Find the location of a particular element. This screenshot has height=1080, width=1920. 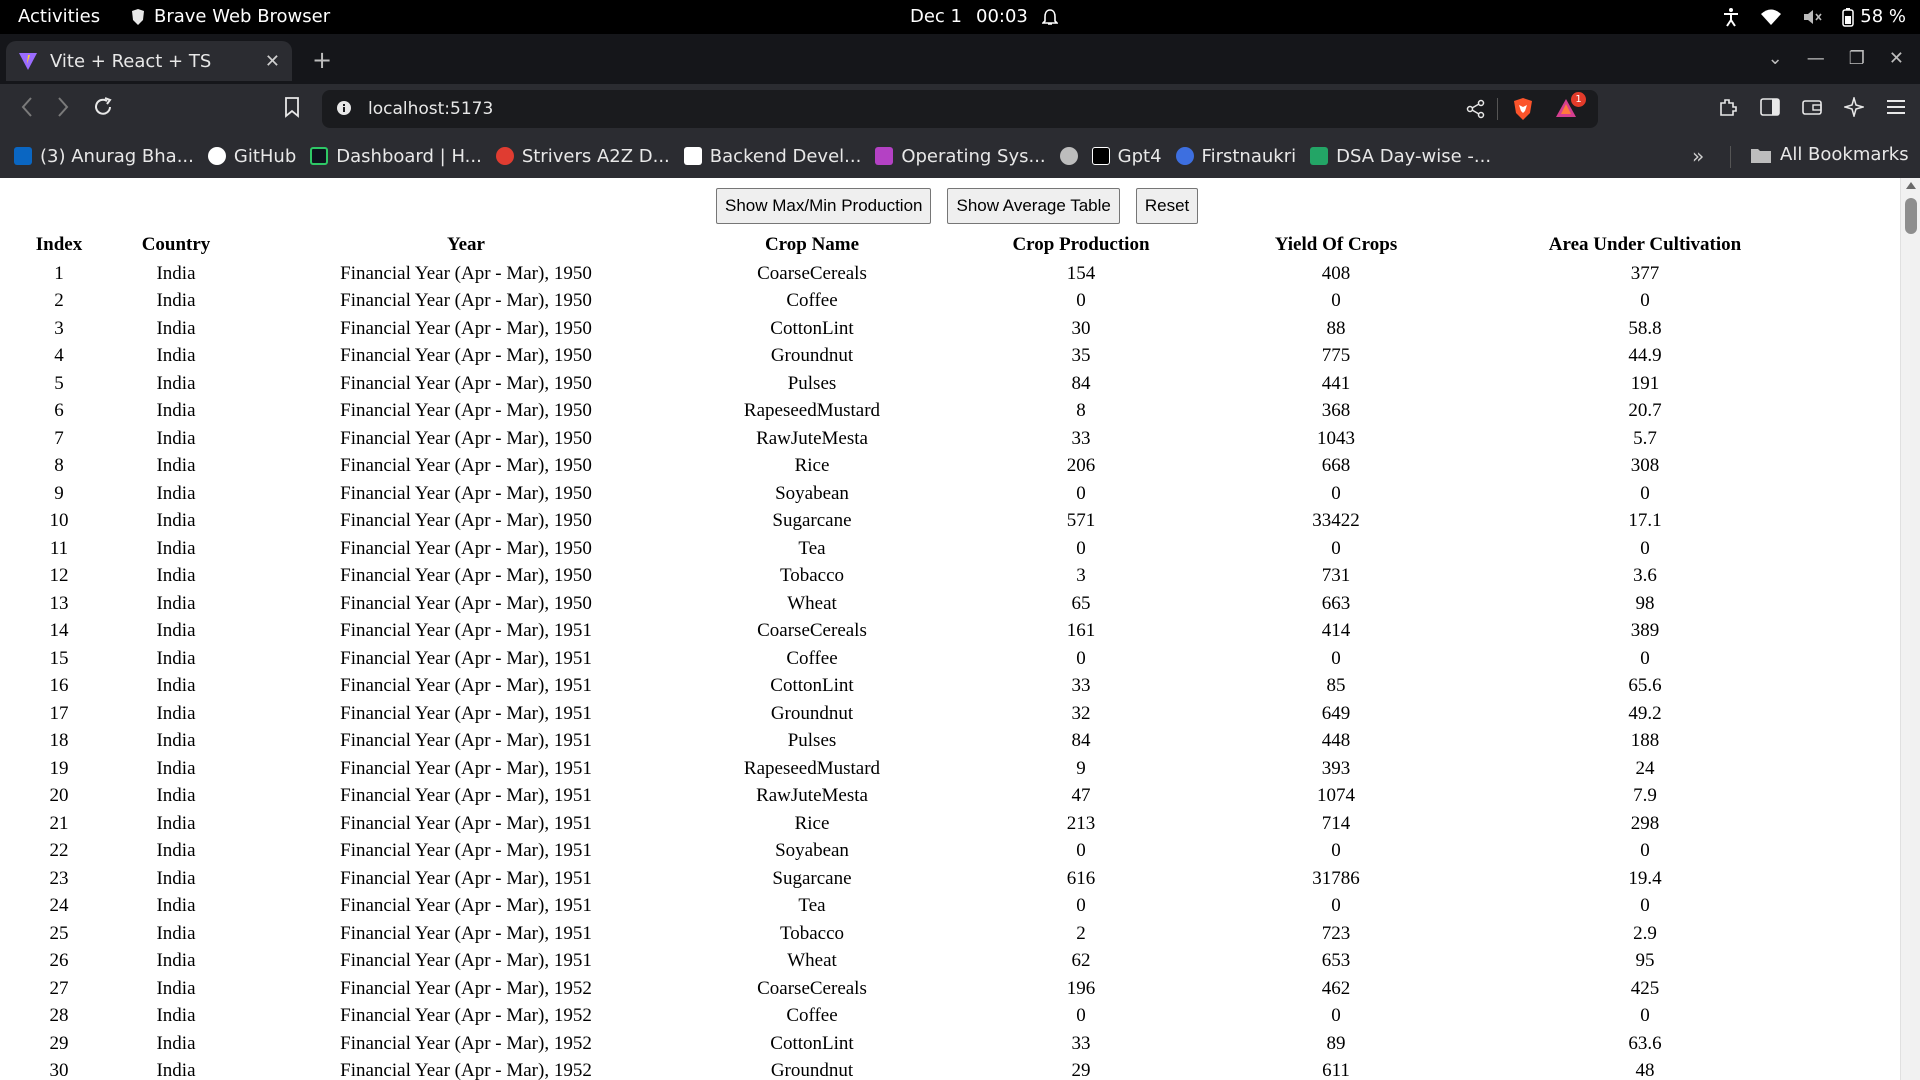

menu-icon is located at coordinates (1896, 107).